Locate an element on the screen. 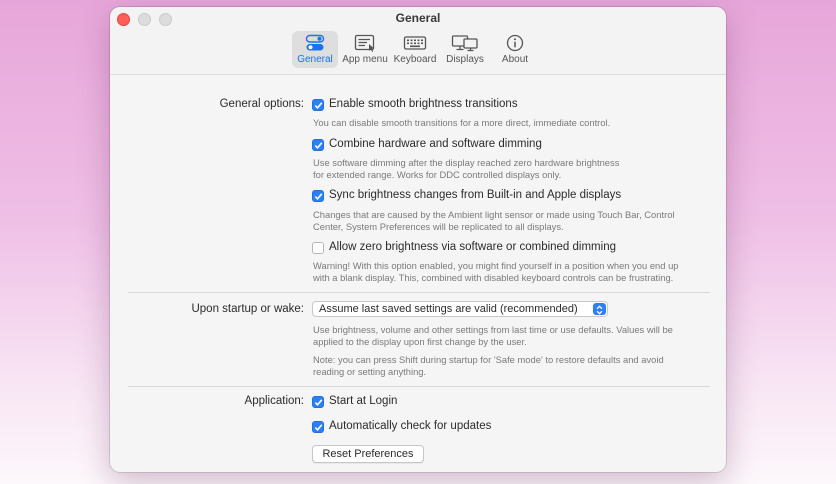  sync-brightness-checkbox is located at coordinates (318, 196).